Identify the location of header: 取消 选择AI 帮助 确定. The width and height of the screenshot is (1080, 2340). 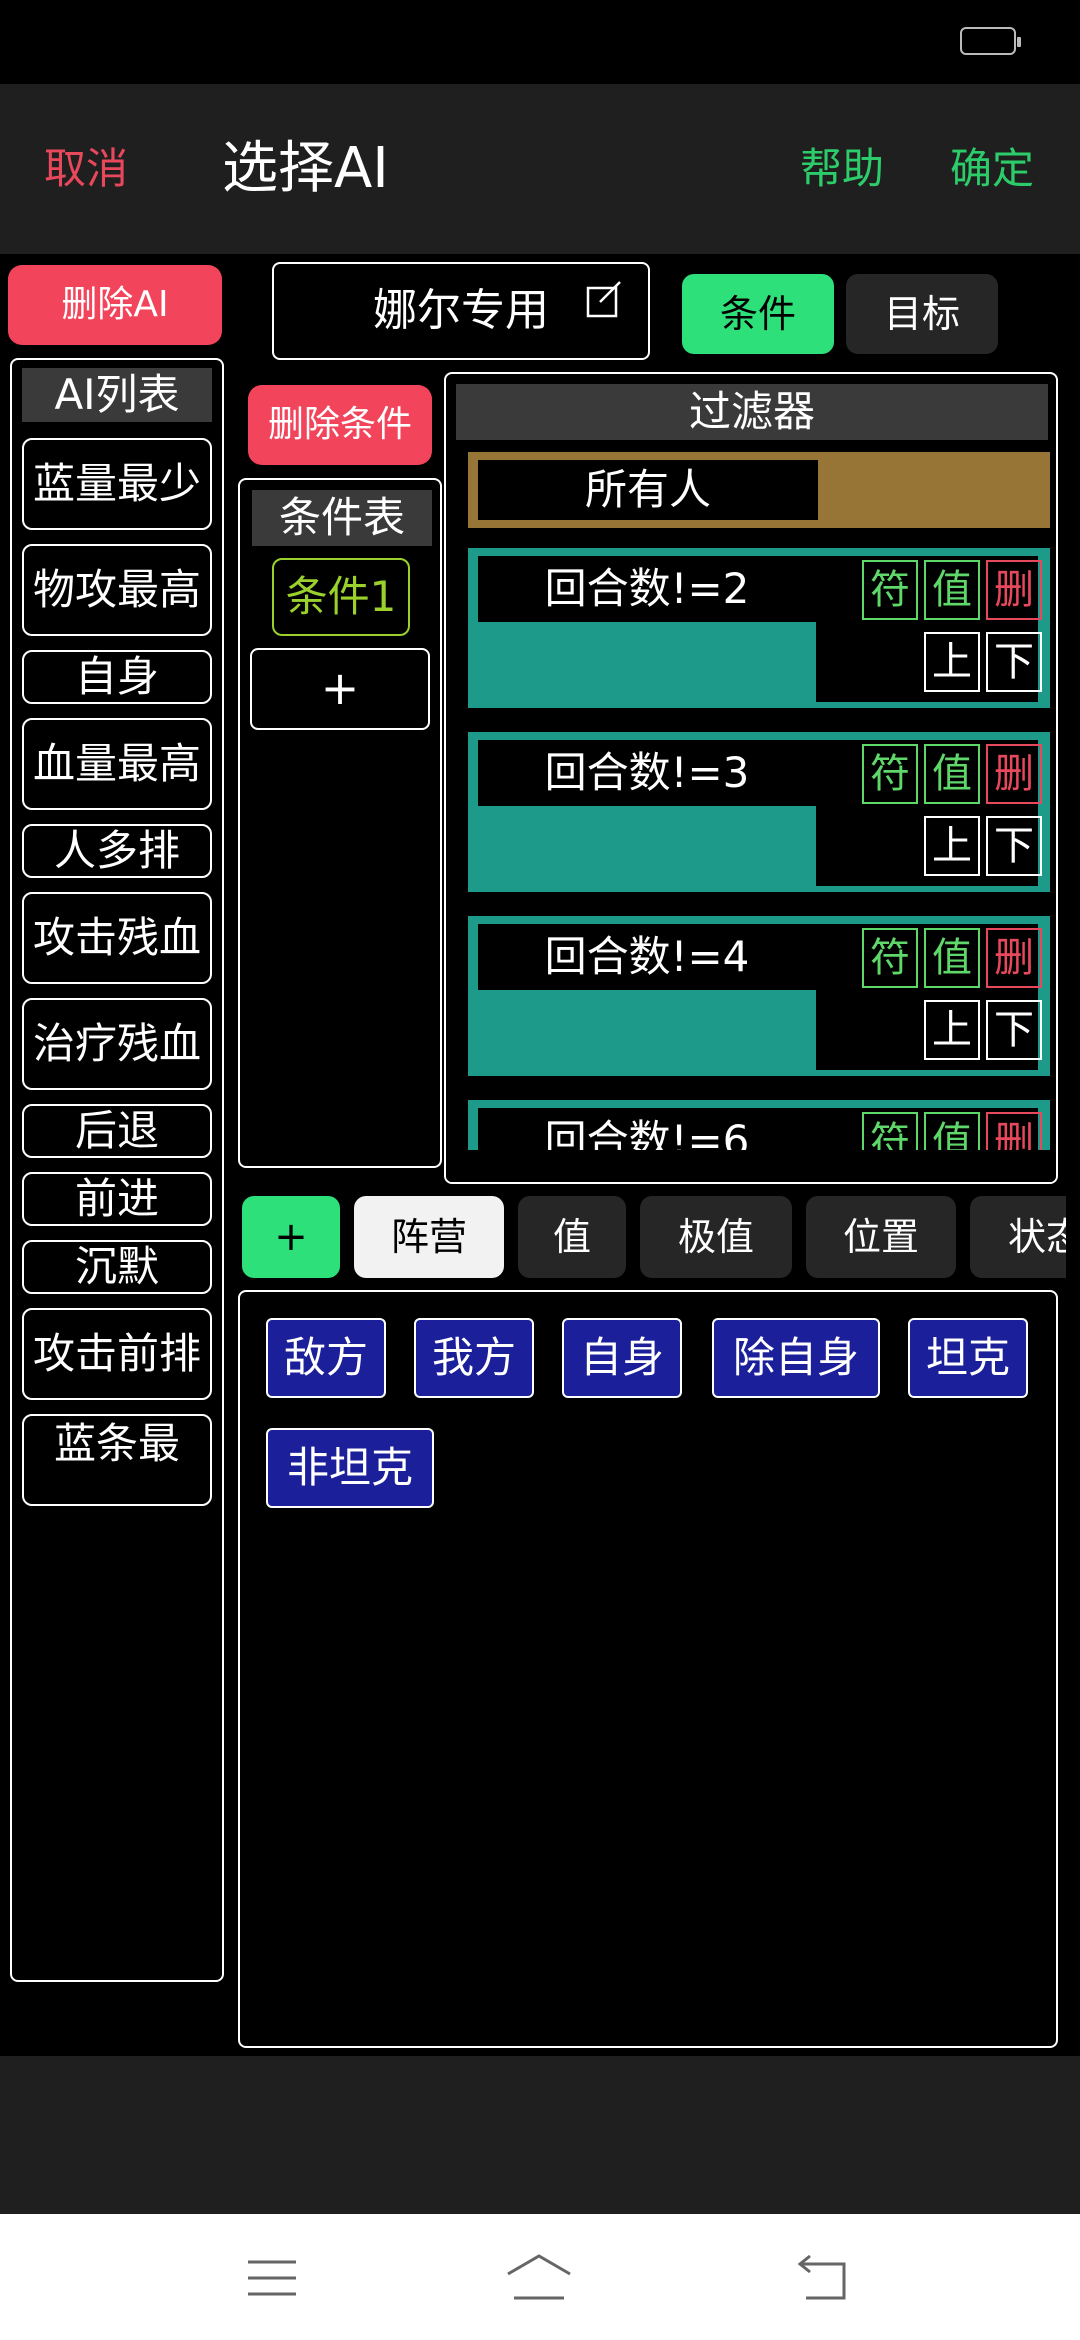
(540, 169).